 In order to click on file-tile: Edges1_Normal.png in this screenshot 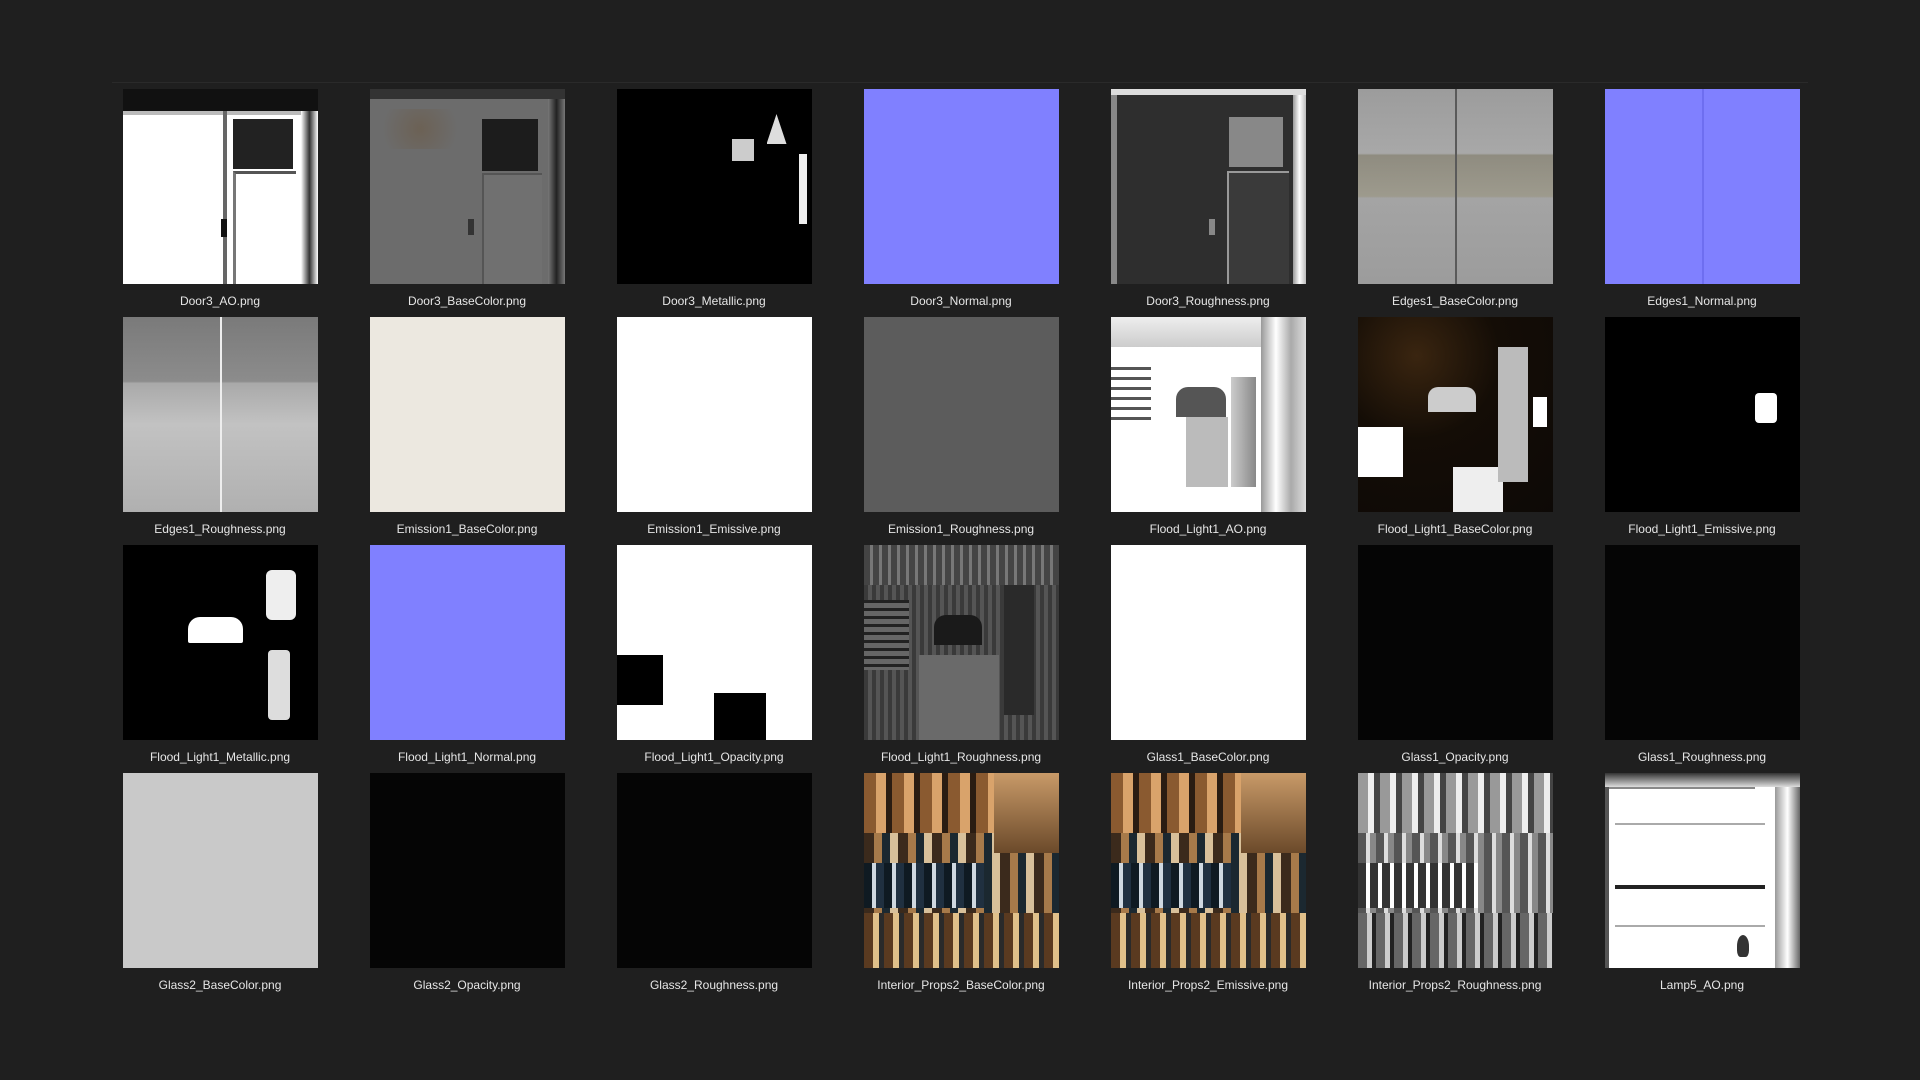, I will do `click(1702, 203)`.